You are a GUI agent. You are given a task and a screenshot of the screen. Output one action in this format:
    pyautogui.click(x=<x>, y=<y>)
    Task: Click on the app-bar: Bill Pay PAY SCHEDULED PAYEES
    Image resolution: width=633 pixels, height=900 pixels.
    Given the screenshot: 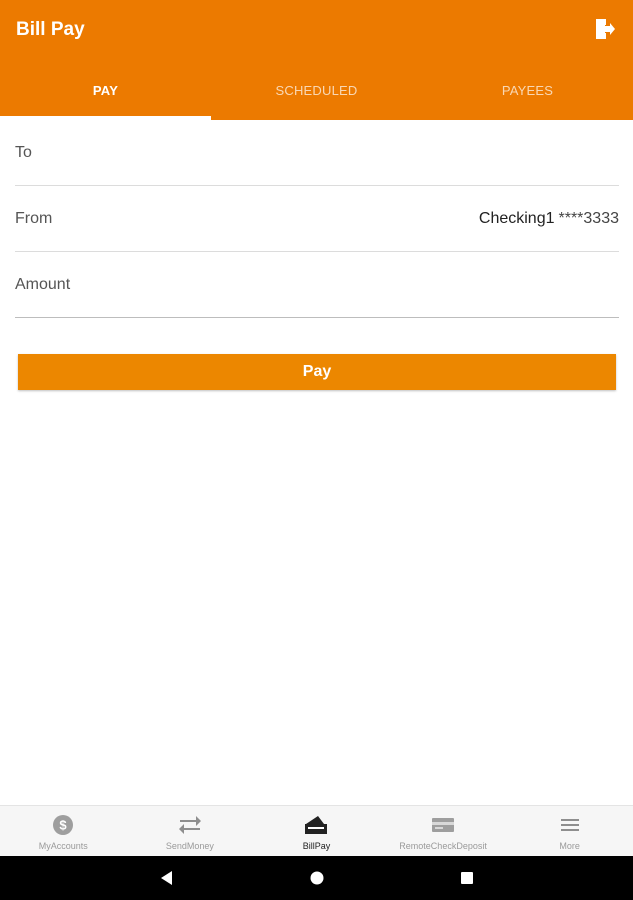 What is the action you would take?
    pyautogui.click(x=316, y=60)
    